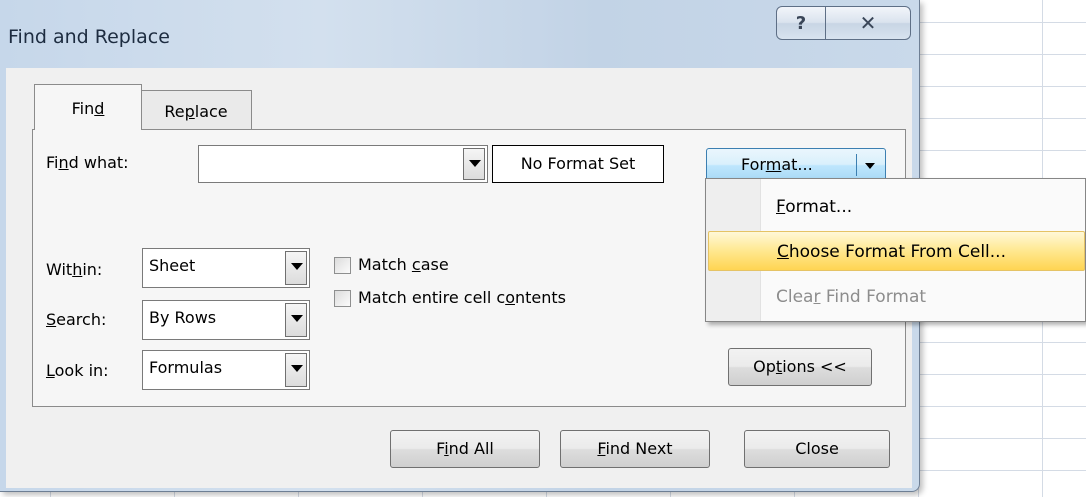 This screenshot has width=1086, height=497. I want to click on close-window-button: ✕, so click(868, 23).